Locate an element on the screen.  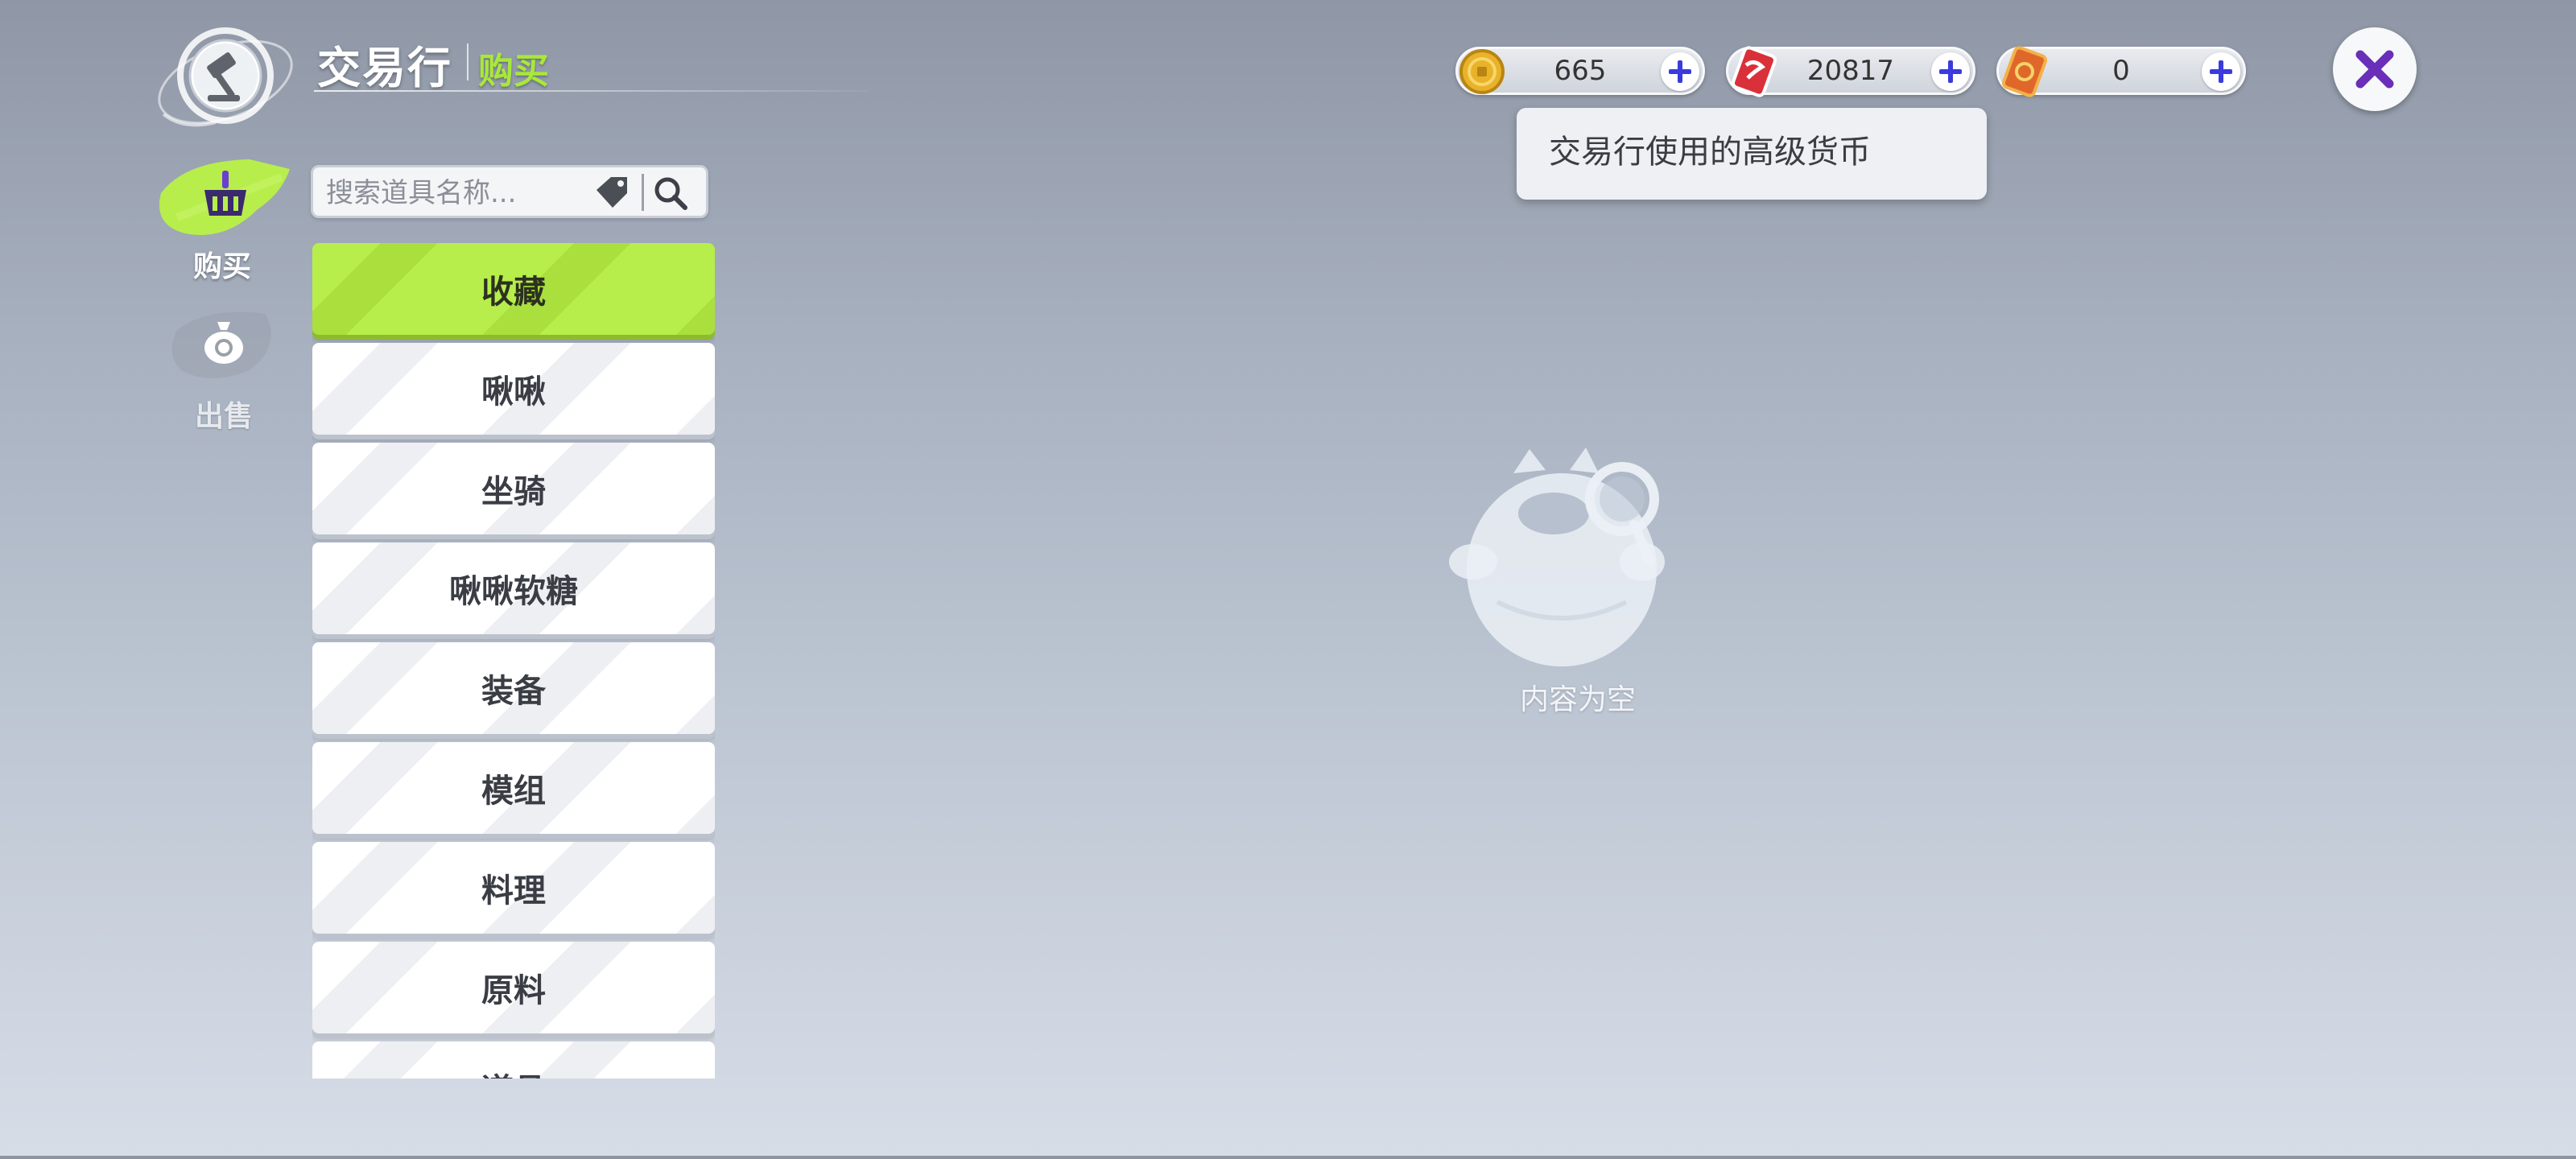
currency-value: 665 is located at coordinates (1580, 71).